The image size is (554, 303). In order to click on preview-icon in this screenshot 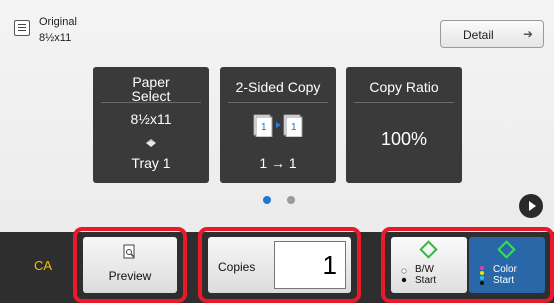, I will do `click(129, 251)`.